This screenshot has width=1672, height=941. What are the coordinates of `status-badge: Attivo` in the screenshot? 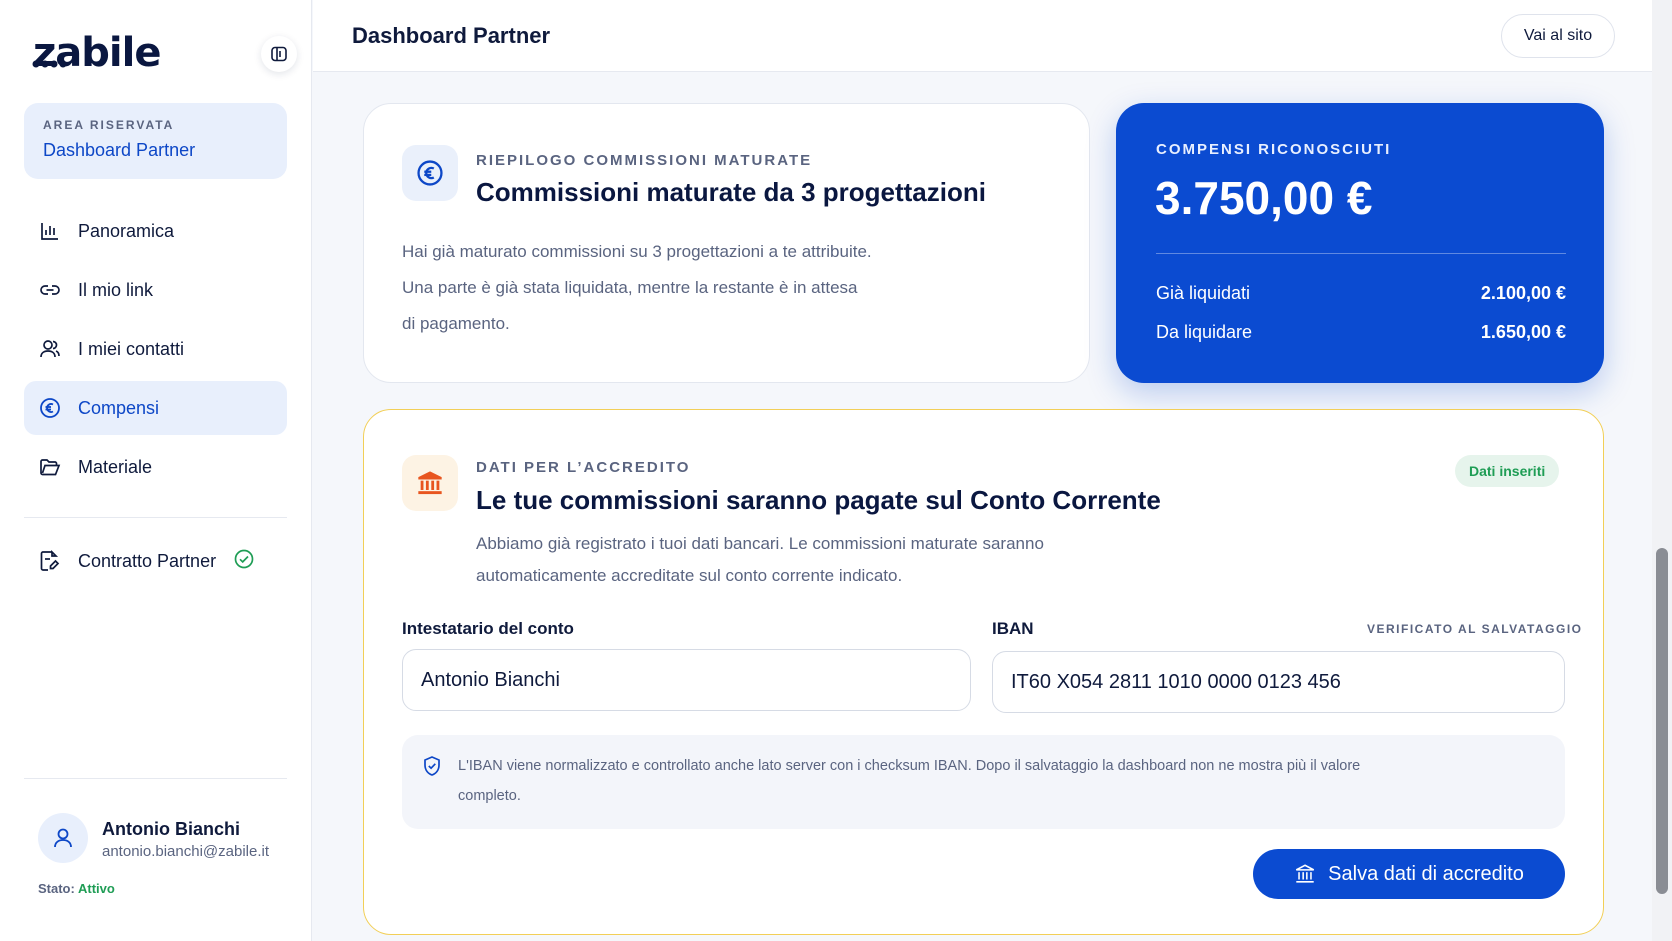 It's located at (96, 888).